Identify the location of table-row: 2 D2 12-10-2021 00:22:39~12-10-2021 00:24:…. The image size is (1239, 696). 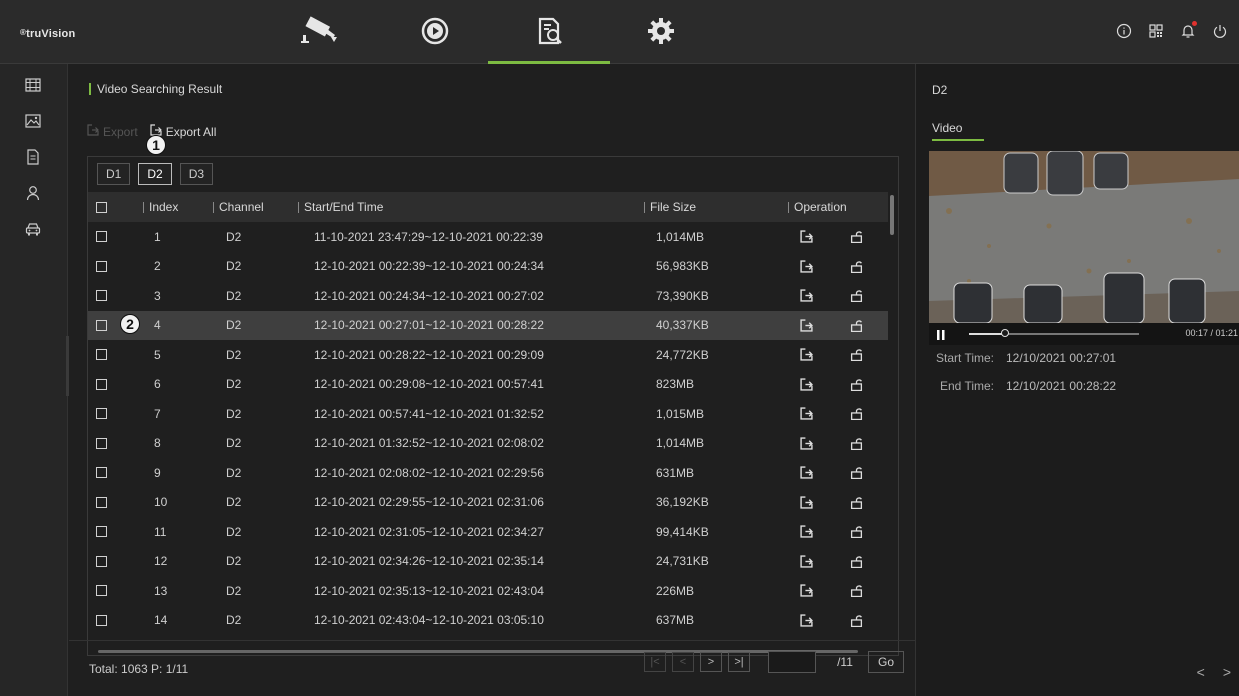
(488, 266).